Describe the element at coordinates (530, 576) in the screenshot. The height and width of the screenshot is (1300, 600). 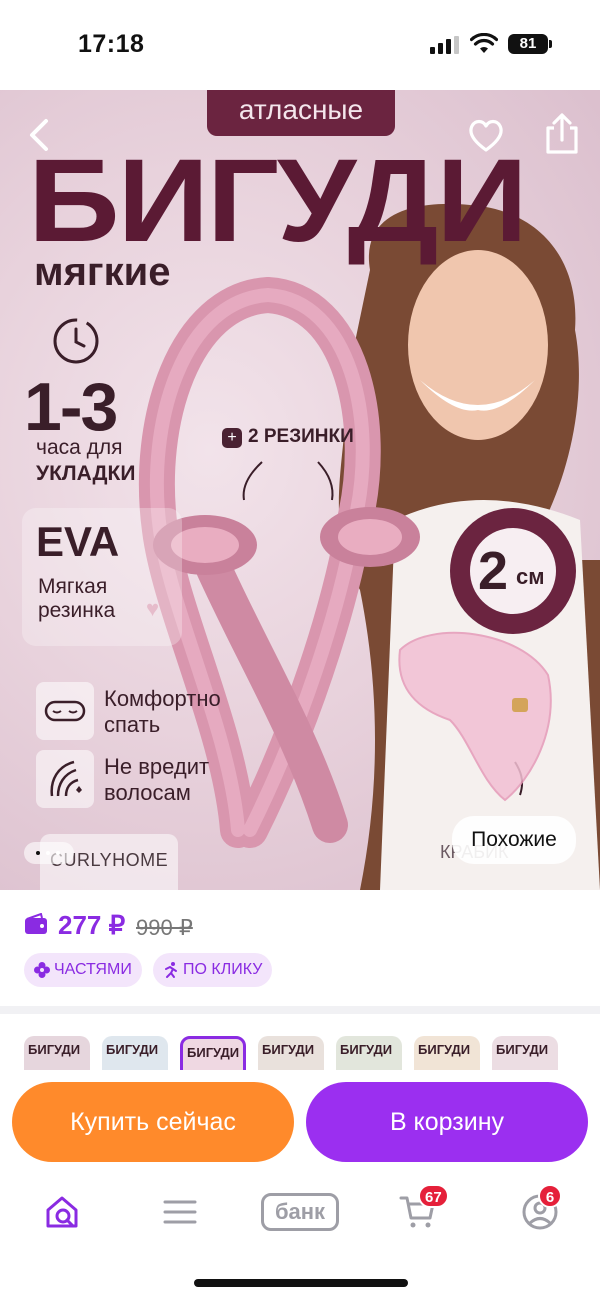
I see `diameter-unit: см` at that location.